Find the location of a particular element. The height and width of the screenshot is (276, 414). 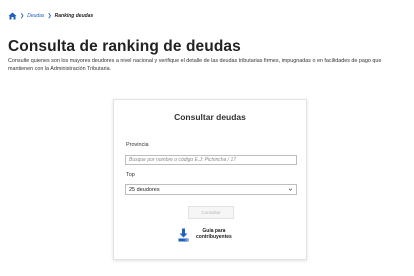

guide-label-line2: contribuyentes is located at coordinates (214, 237).